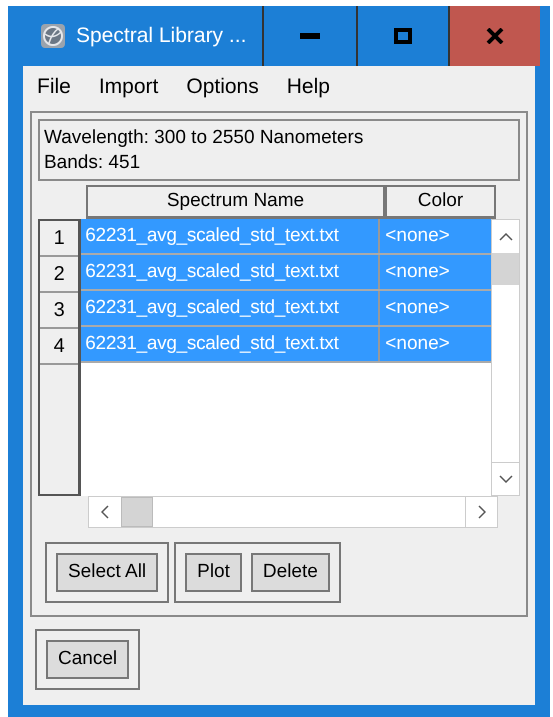 This screenshot has width=553, height=717. I want to click on menu-item: File, so click(54, 87).